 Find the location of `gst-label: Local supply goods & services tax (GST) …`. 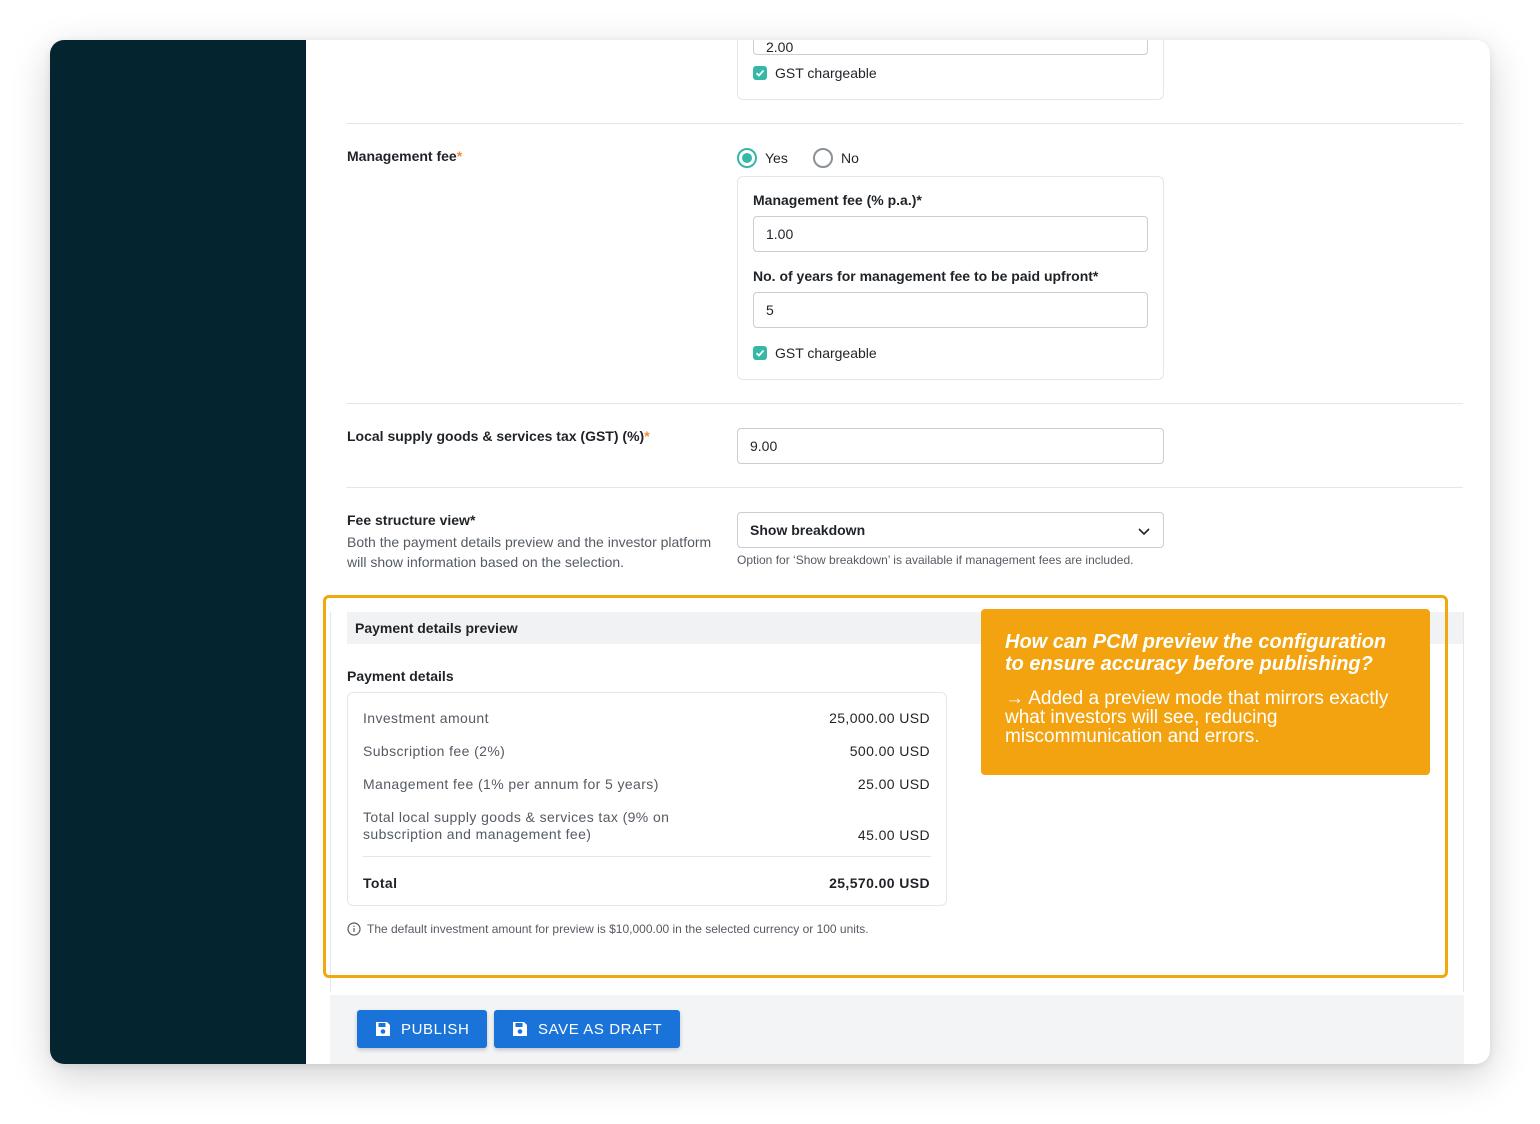

gst-label: Local supply goods & services tax (GST) … is located at coordinates (498, 436).